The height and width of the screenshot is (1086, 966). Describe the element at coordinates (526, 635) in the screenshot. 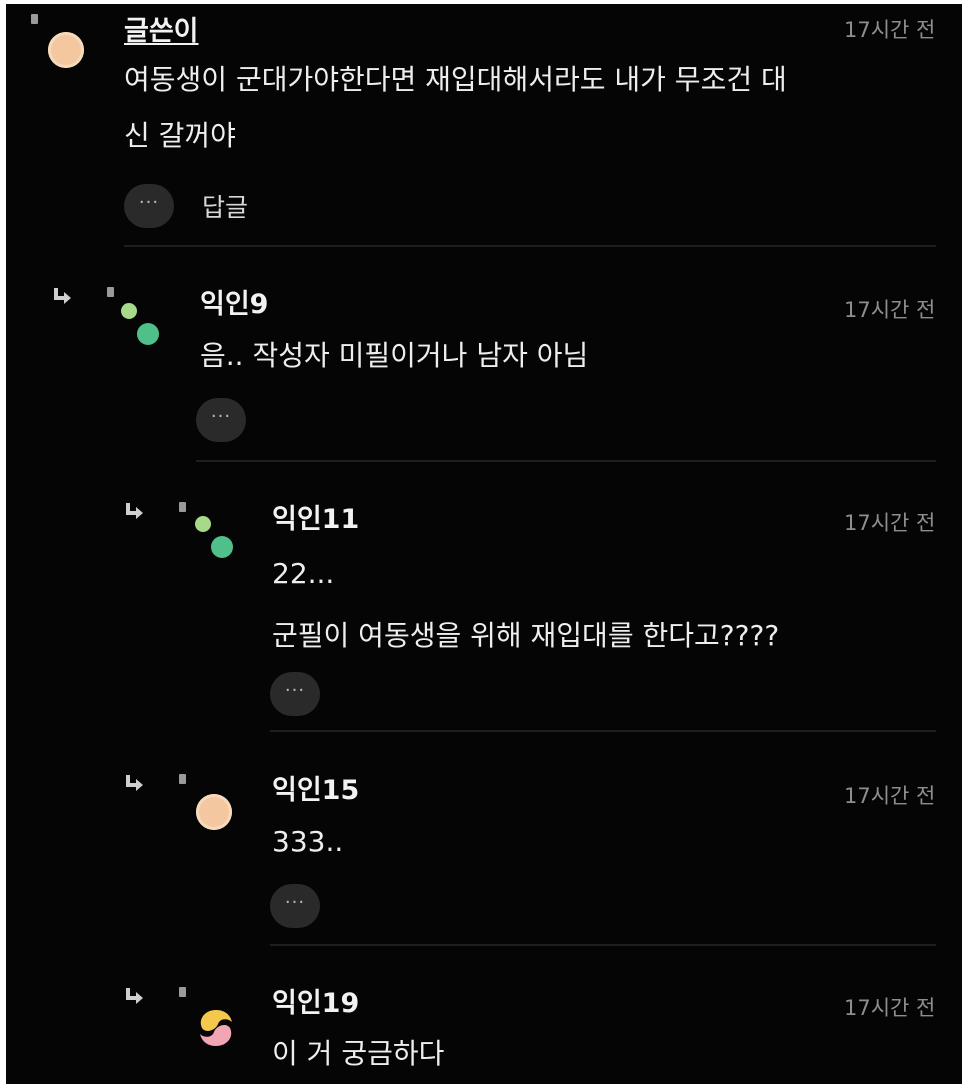

I see `comment-line: 군필이 여동생을 위해 재입대를 한다고????` at that location.